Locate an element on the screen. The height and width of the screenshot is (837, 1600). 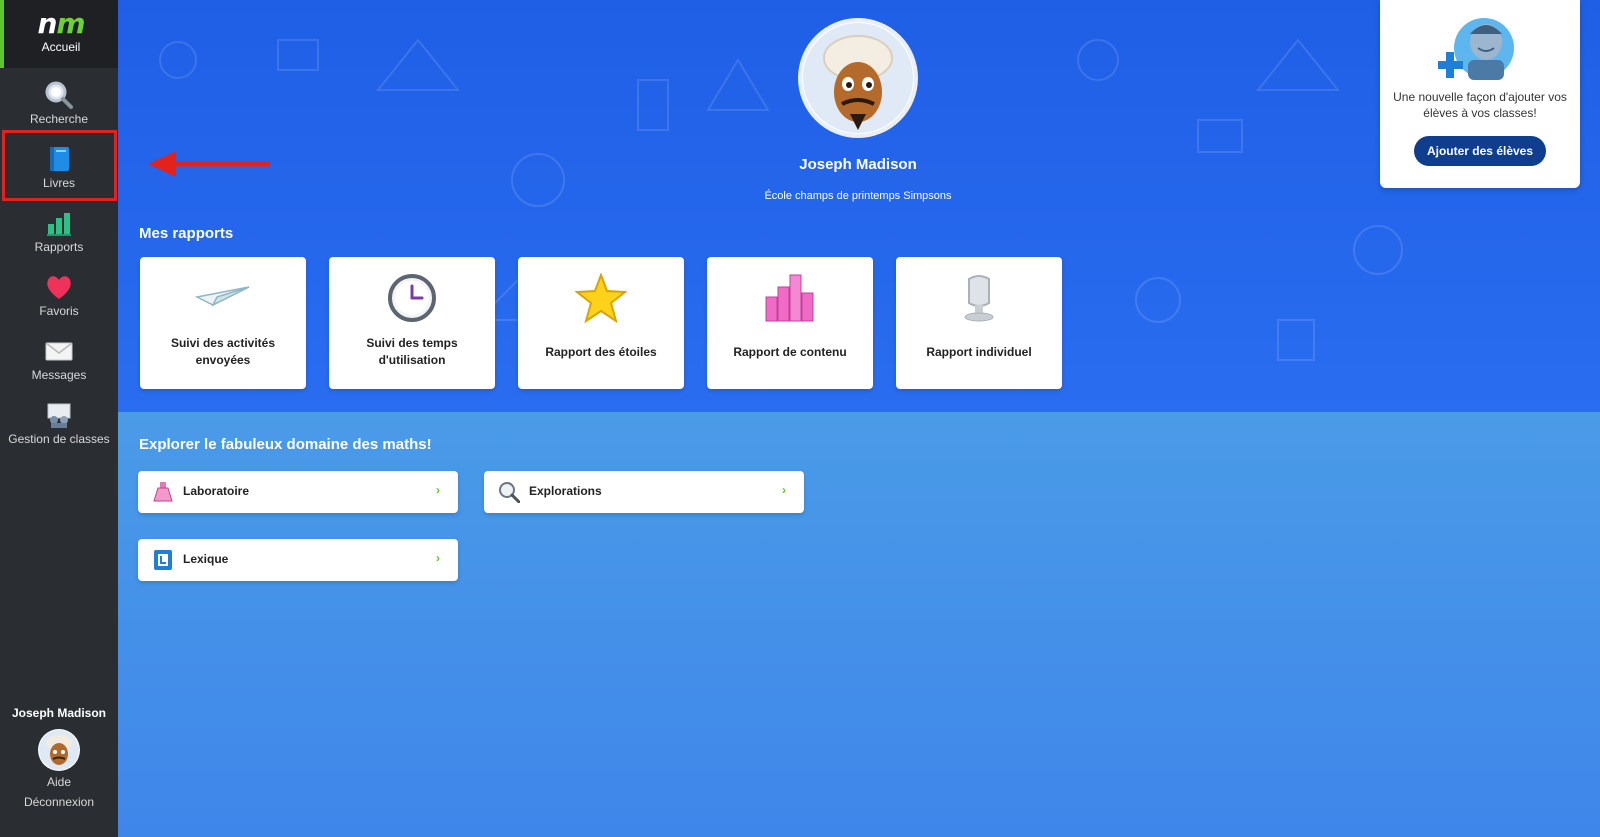
explore-section-title: Explorer le fabuleux domaine des maths! is located at coordinates (285, 444).